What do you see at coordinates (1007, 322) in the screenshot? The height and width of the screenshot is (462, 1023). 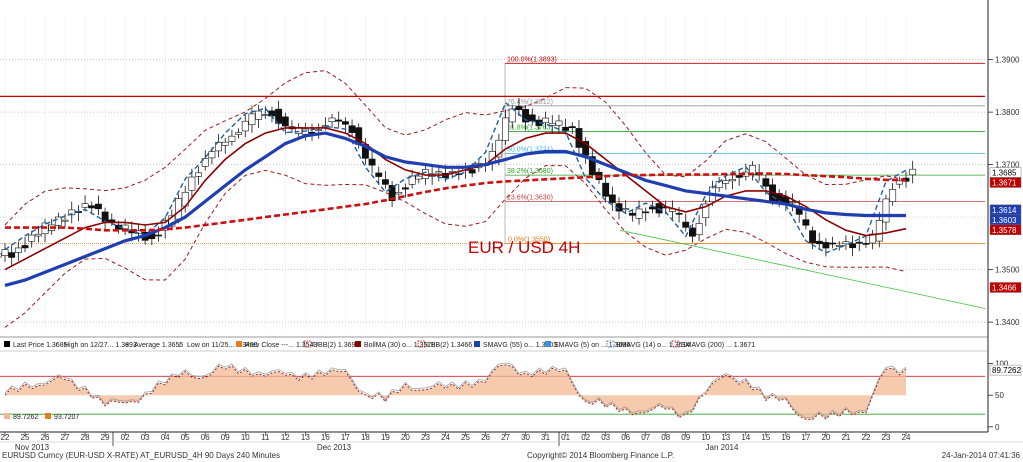 I see `price-tick-label-4: 1.3400` at bounding box center [1007, 322].